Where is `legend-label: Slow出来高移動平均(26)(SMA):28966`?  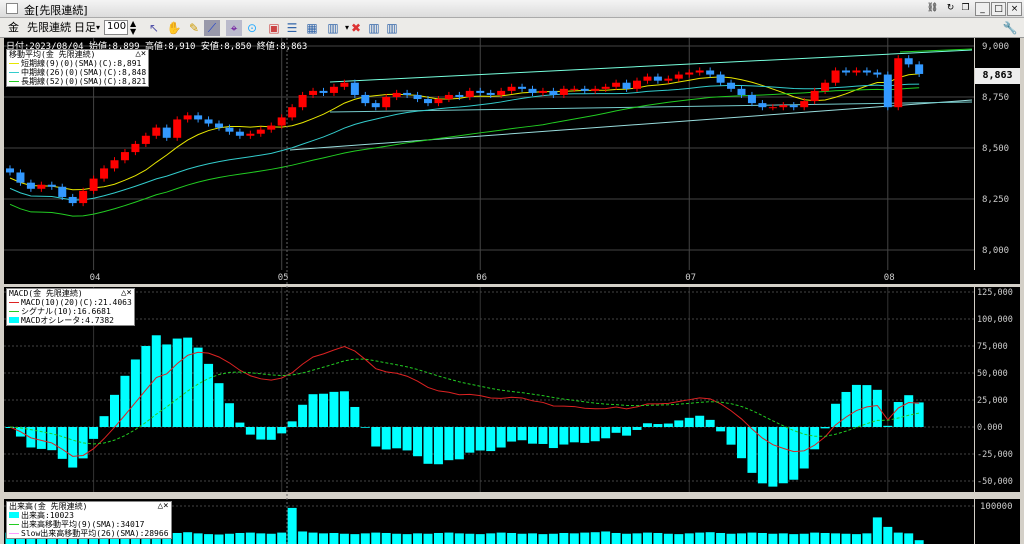 legend-label: Slow出来高移動平均(26)(SMA):28966 is located at coordinates (95, 533).